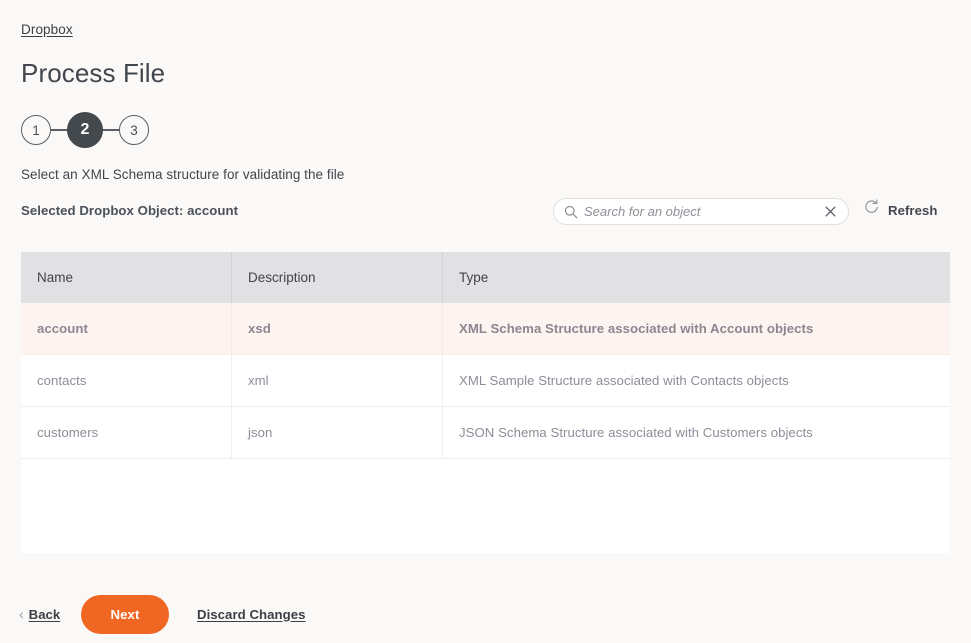  Describe the element at coordinates (913, 210) in the screenshot. I see `refresh-label: Refresh` at that location.